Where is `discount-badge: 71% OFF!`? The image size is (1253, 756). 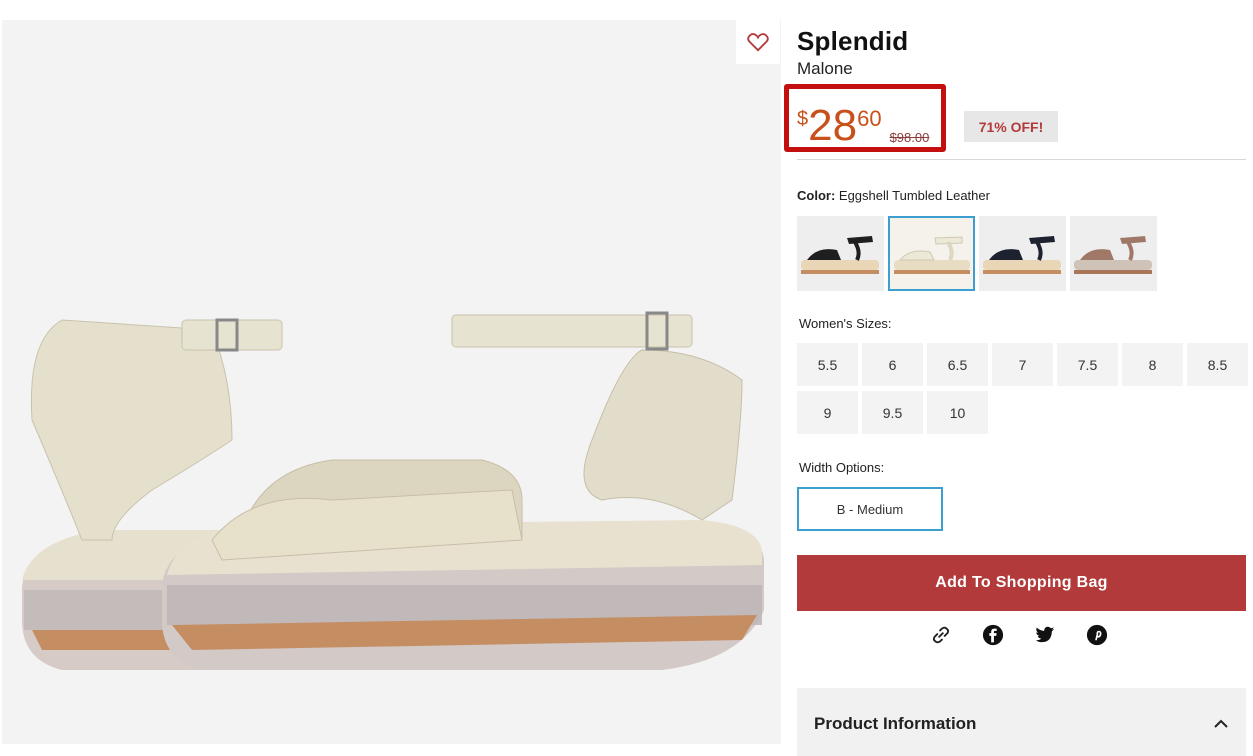
discount-badge: 71% OFF! is located at coordinates (1011, 126).